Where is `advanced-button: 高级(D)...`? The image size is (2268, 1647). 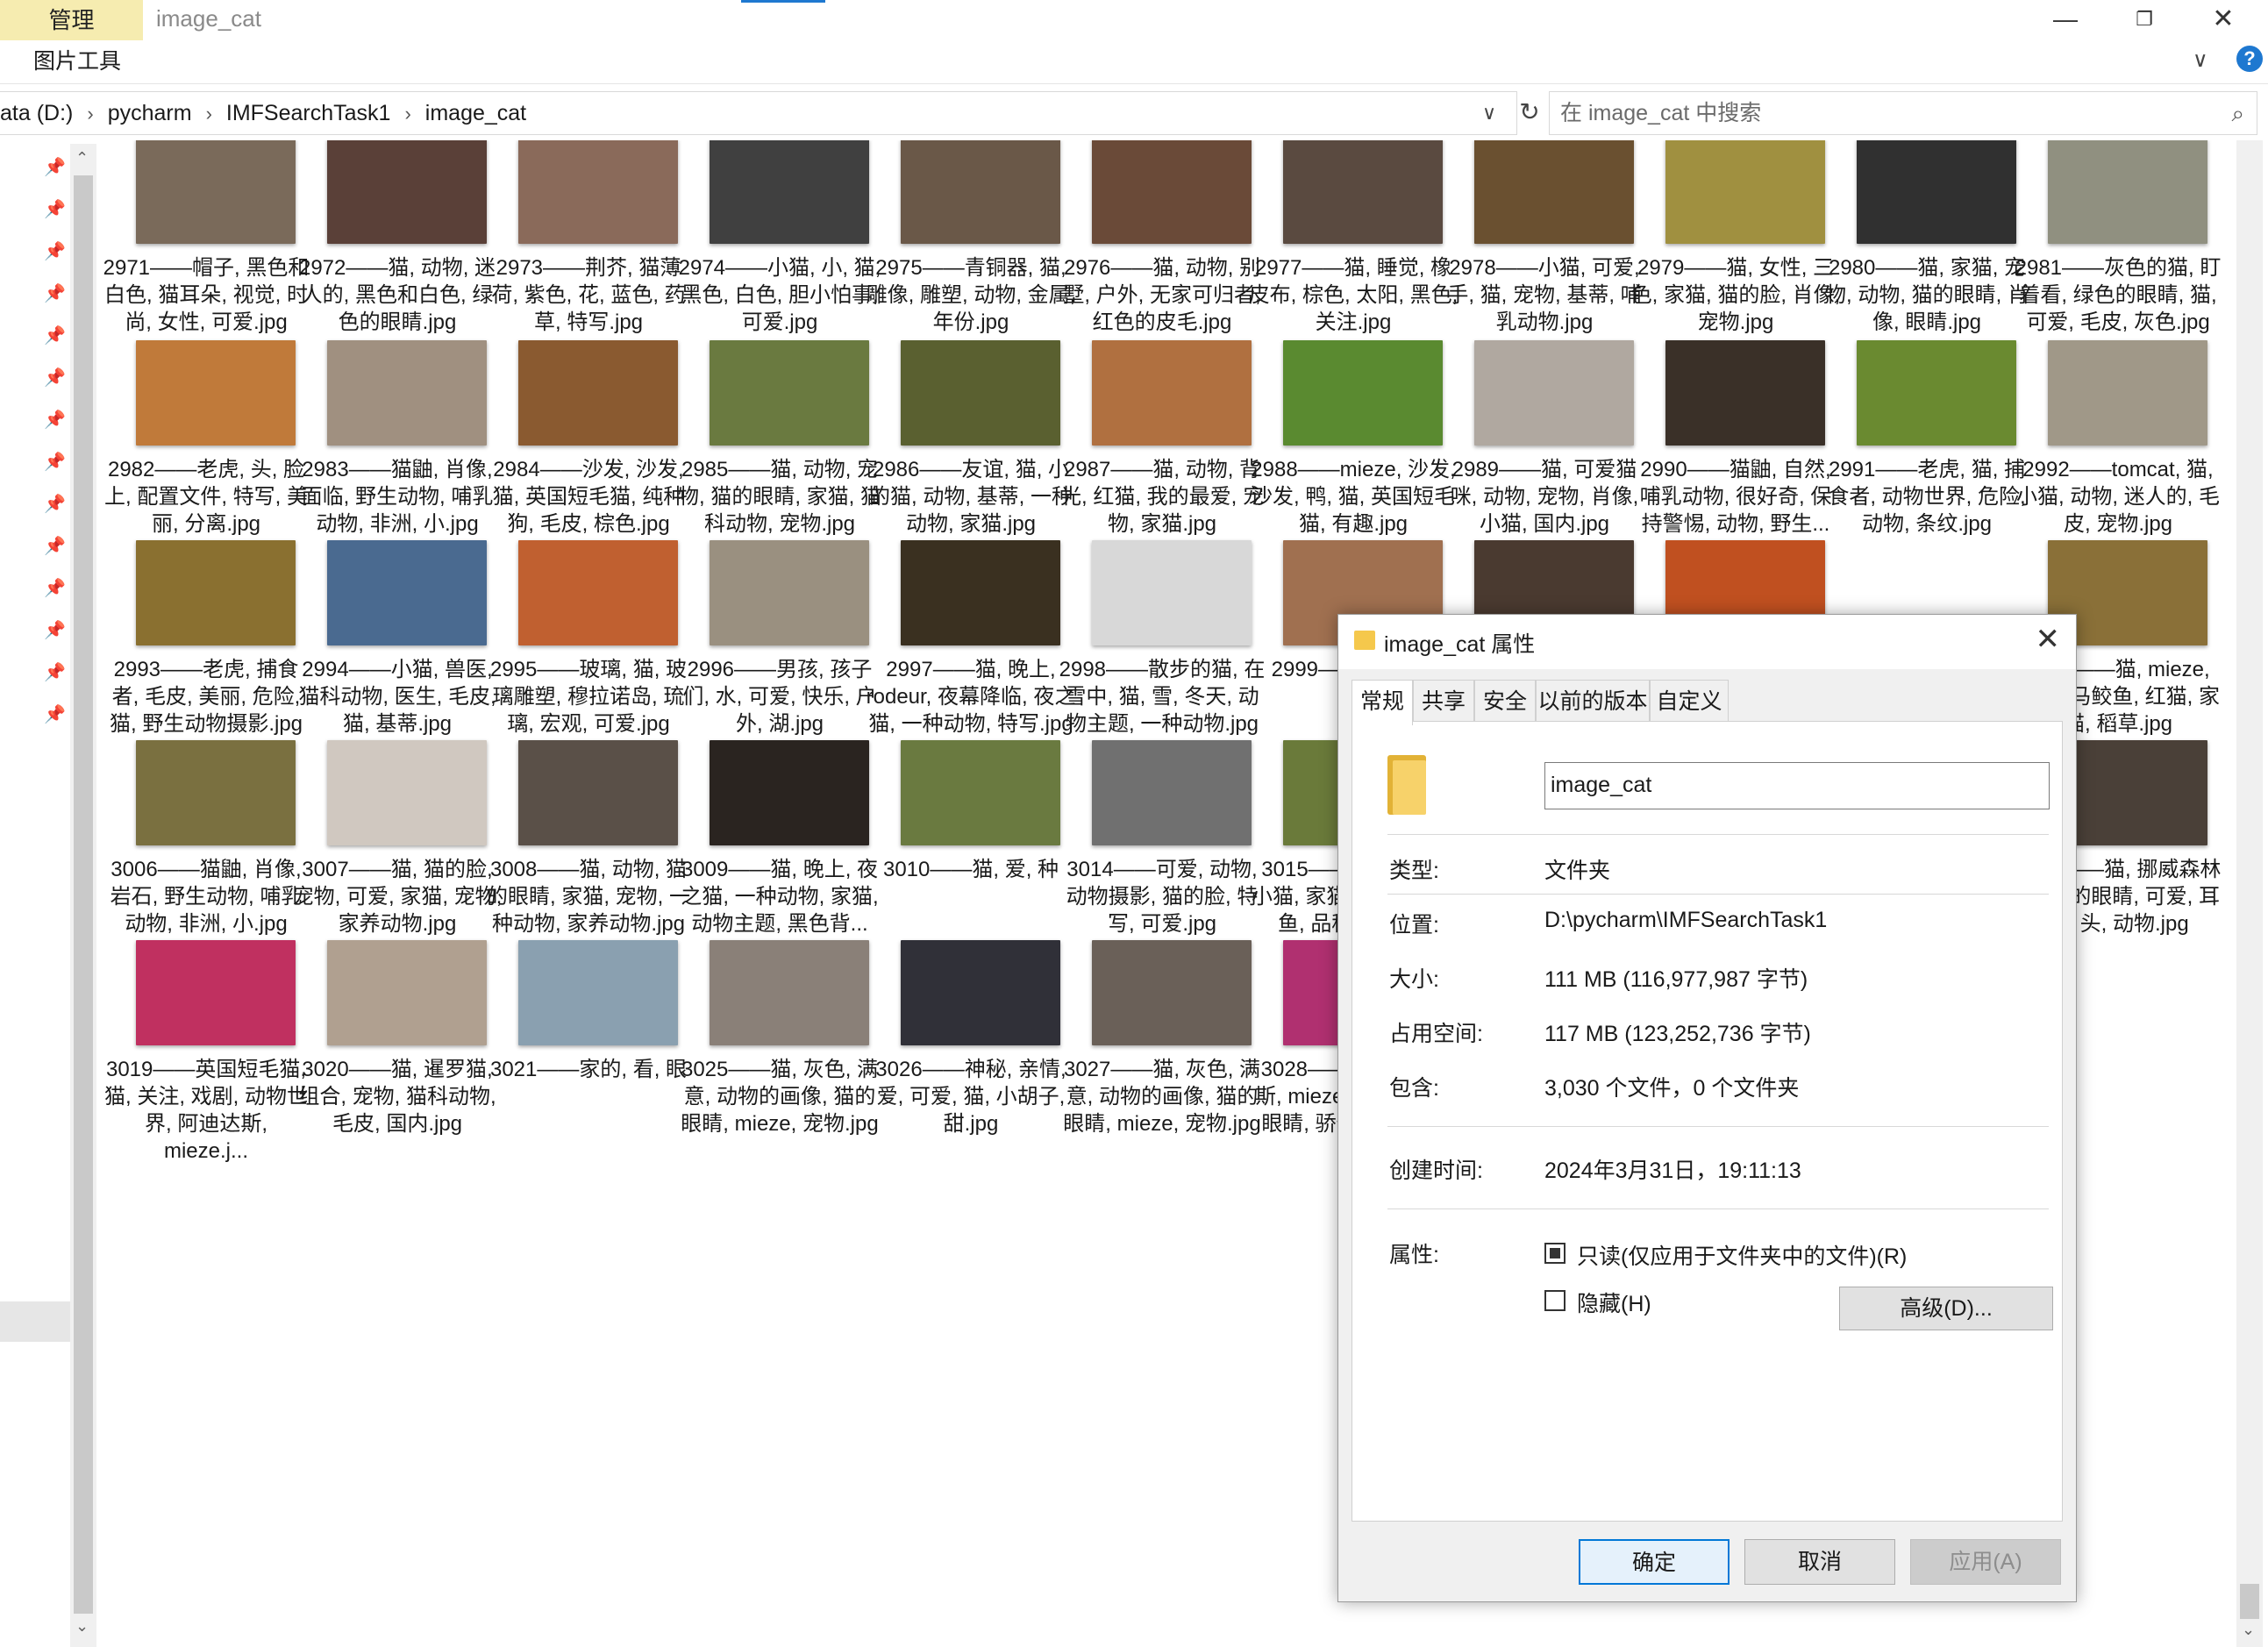
advanced-button: 高级(D)... is located at coordinates (1946, 1308).